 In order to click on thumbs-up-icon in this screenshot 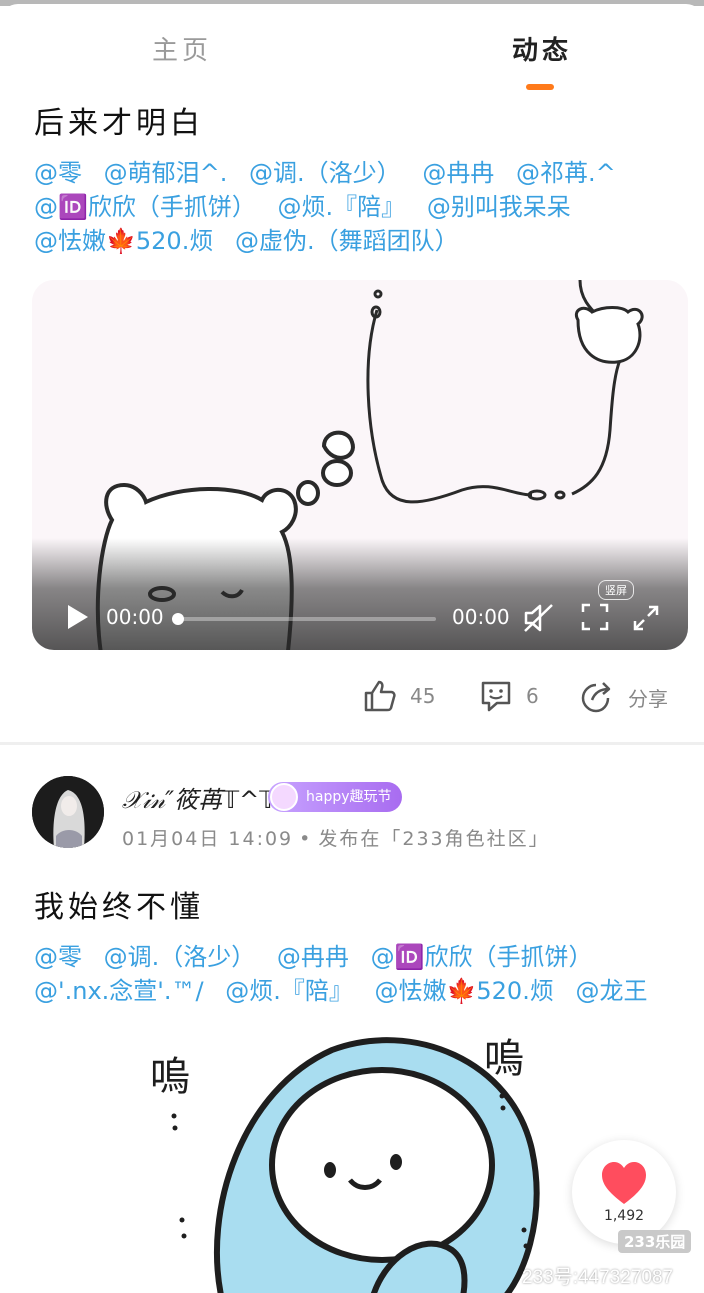, I will do `click(380, 696)`.